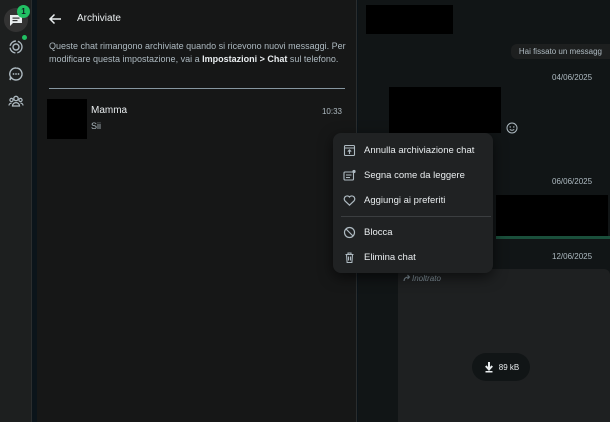 Image resolution: width=610 pixels, height=422 pixels. I want to click on download-icon, so click(488, 367).